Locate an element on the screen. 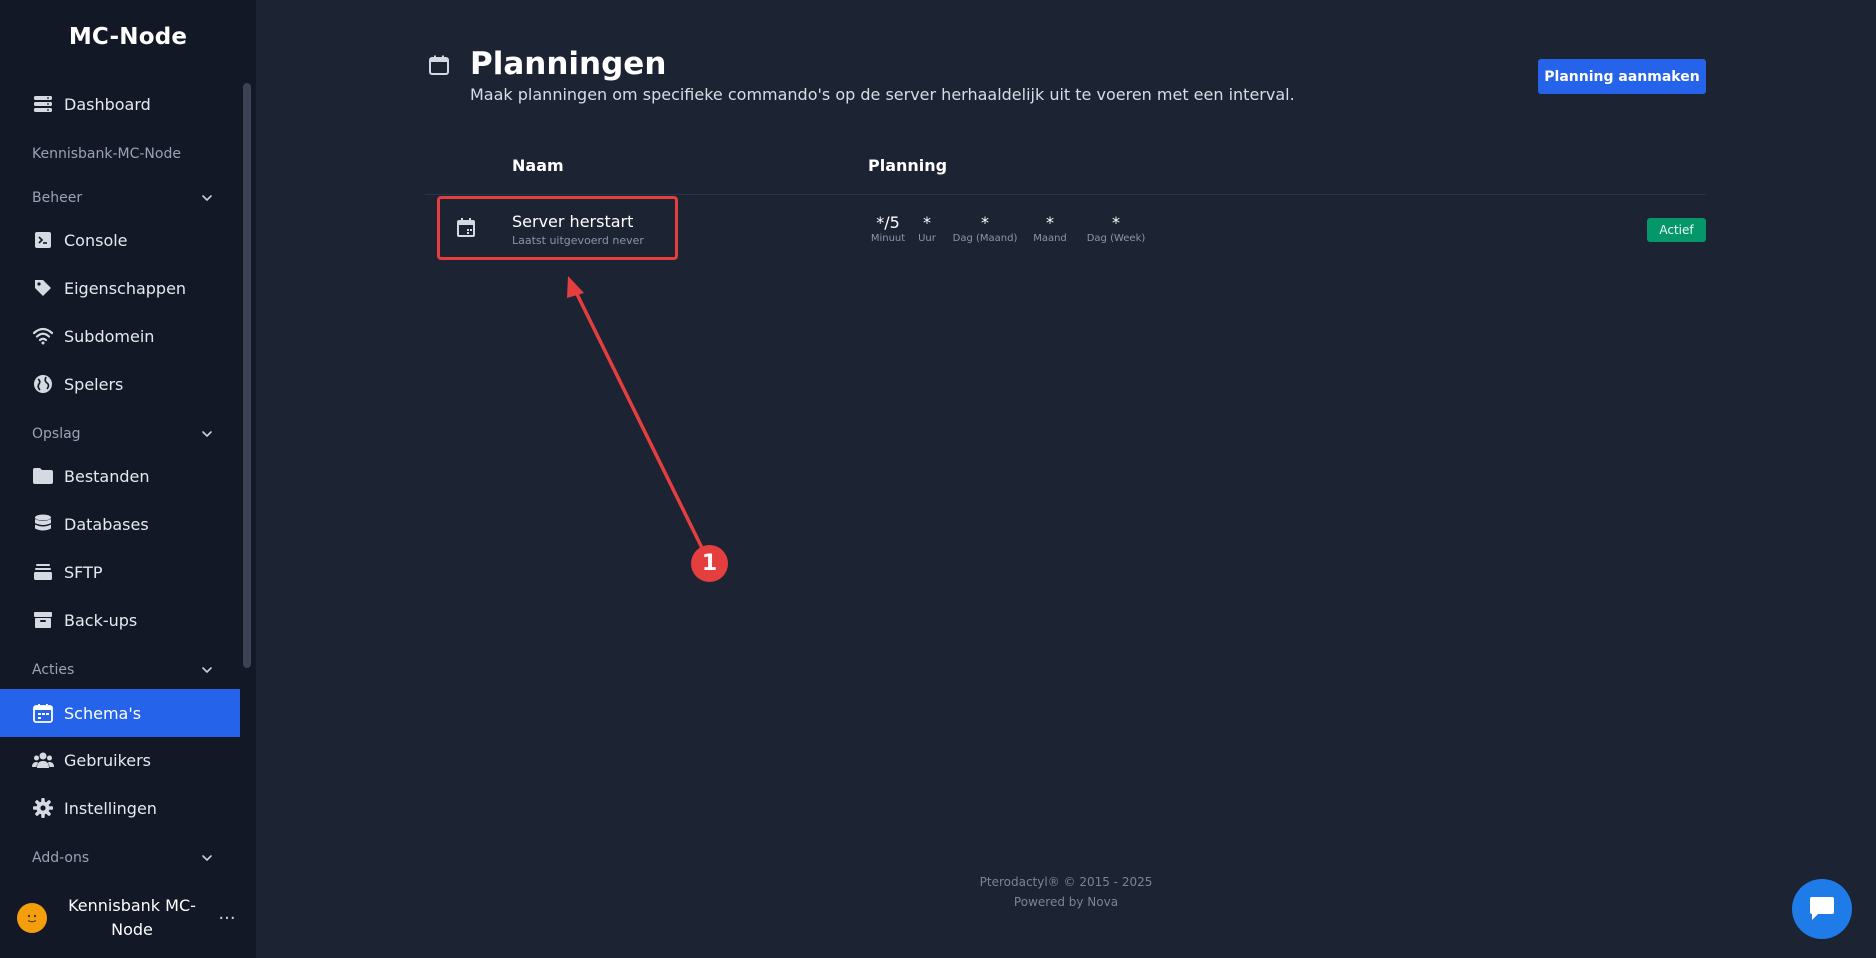 This screenshot has height=958, width=1876. gear-icon is located at coordinates (43, 808).